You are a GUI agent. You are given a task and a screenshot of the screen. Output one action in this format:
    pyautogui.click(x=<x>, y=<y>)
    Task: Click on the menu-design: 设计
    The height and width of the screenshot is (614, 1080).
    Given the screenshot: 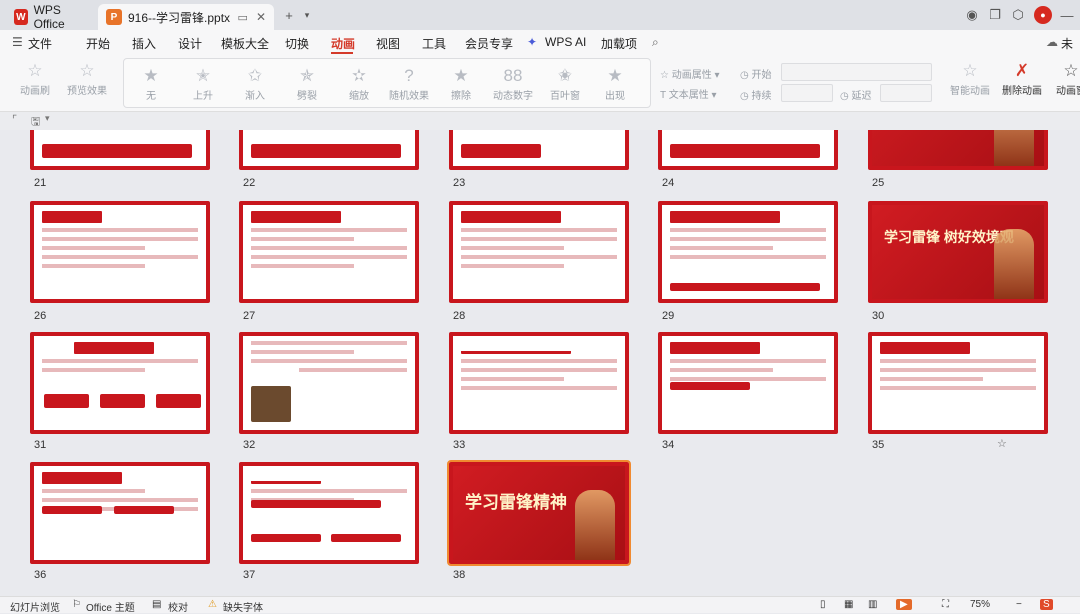 What is the action you would take?
    pyautogui.click(x=190, y=43)
    